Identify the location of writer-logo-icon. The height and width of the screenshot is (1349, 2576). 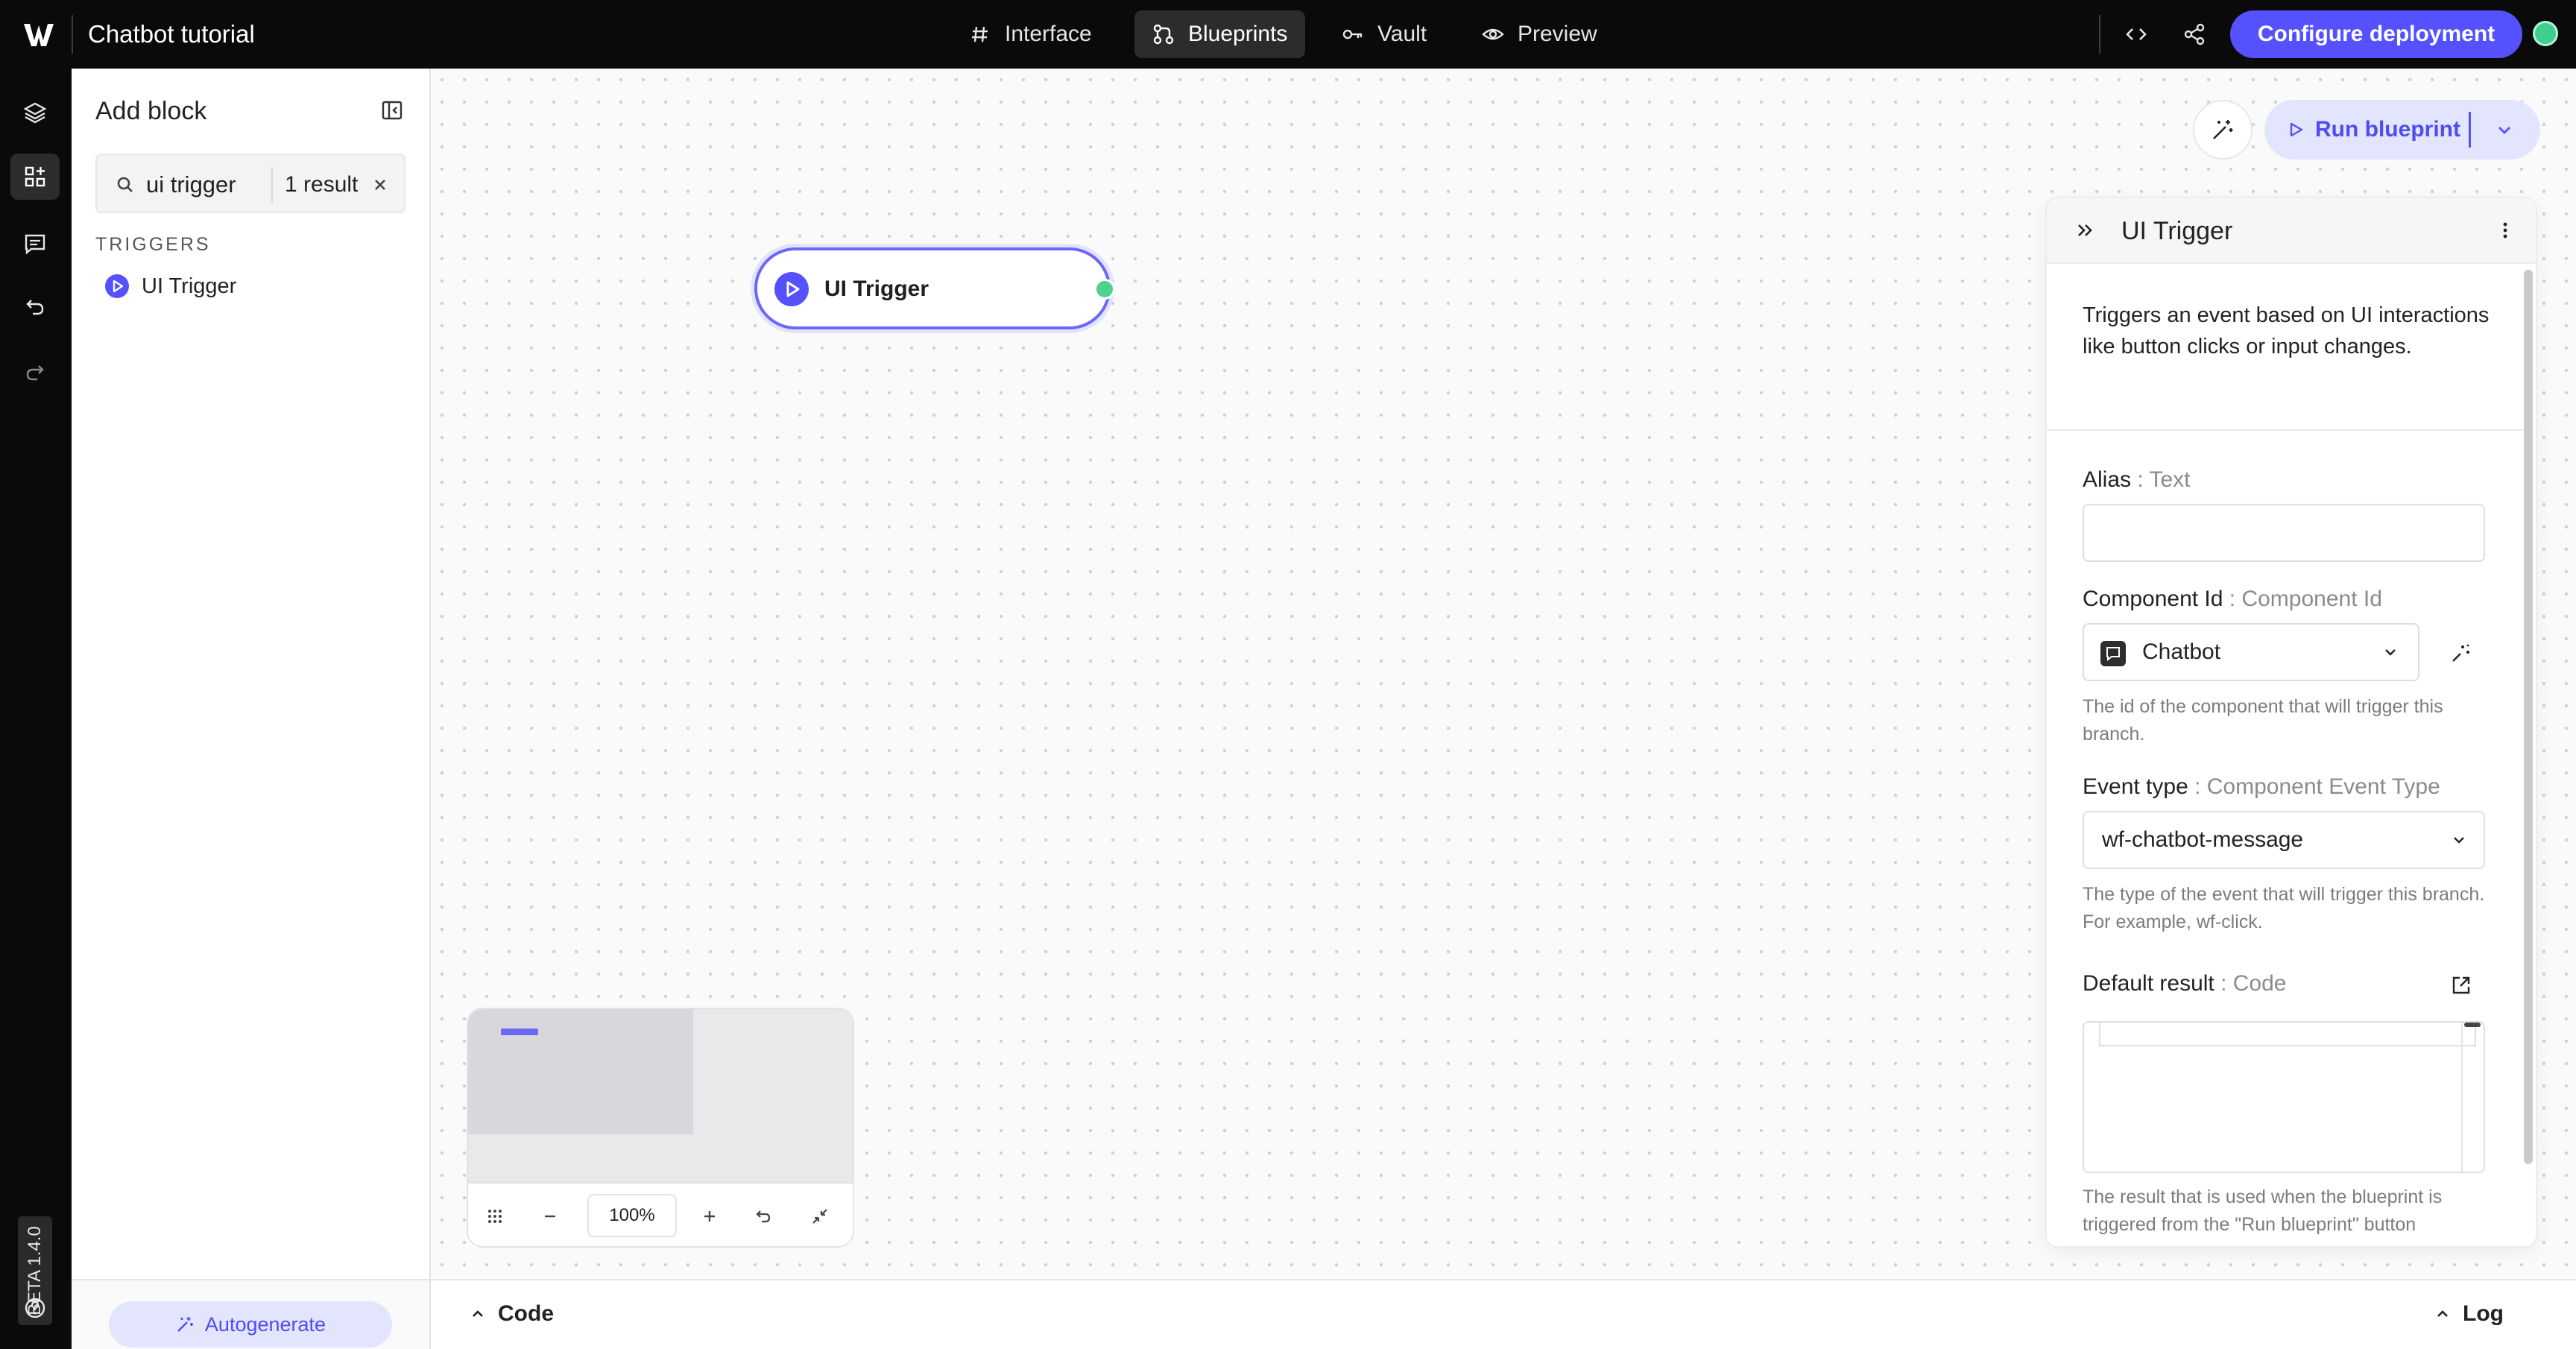
(38, 34).